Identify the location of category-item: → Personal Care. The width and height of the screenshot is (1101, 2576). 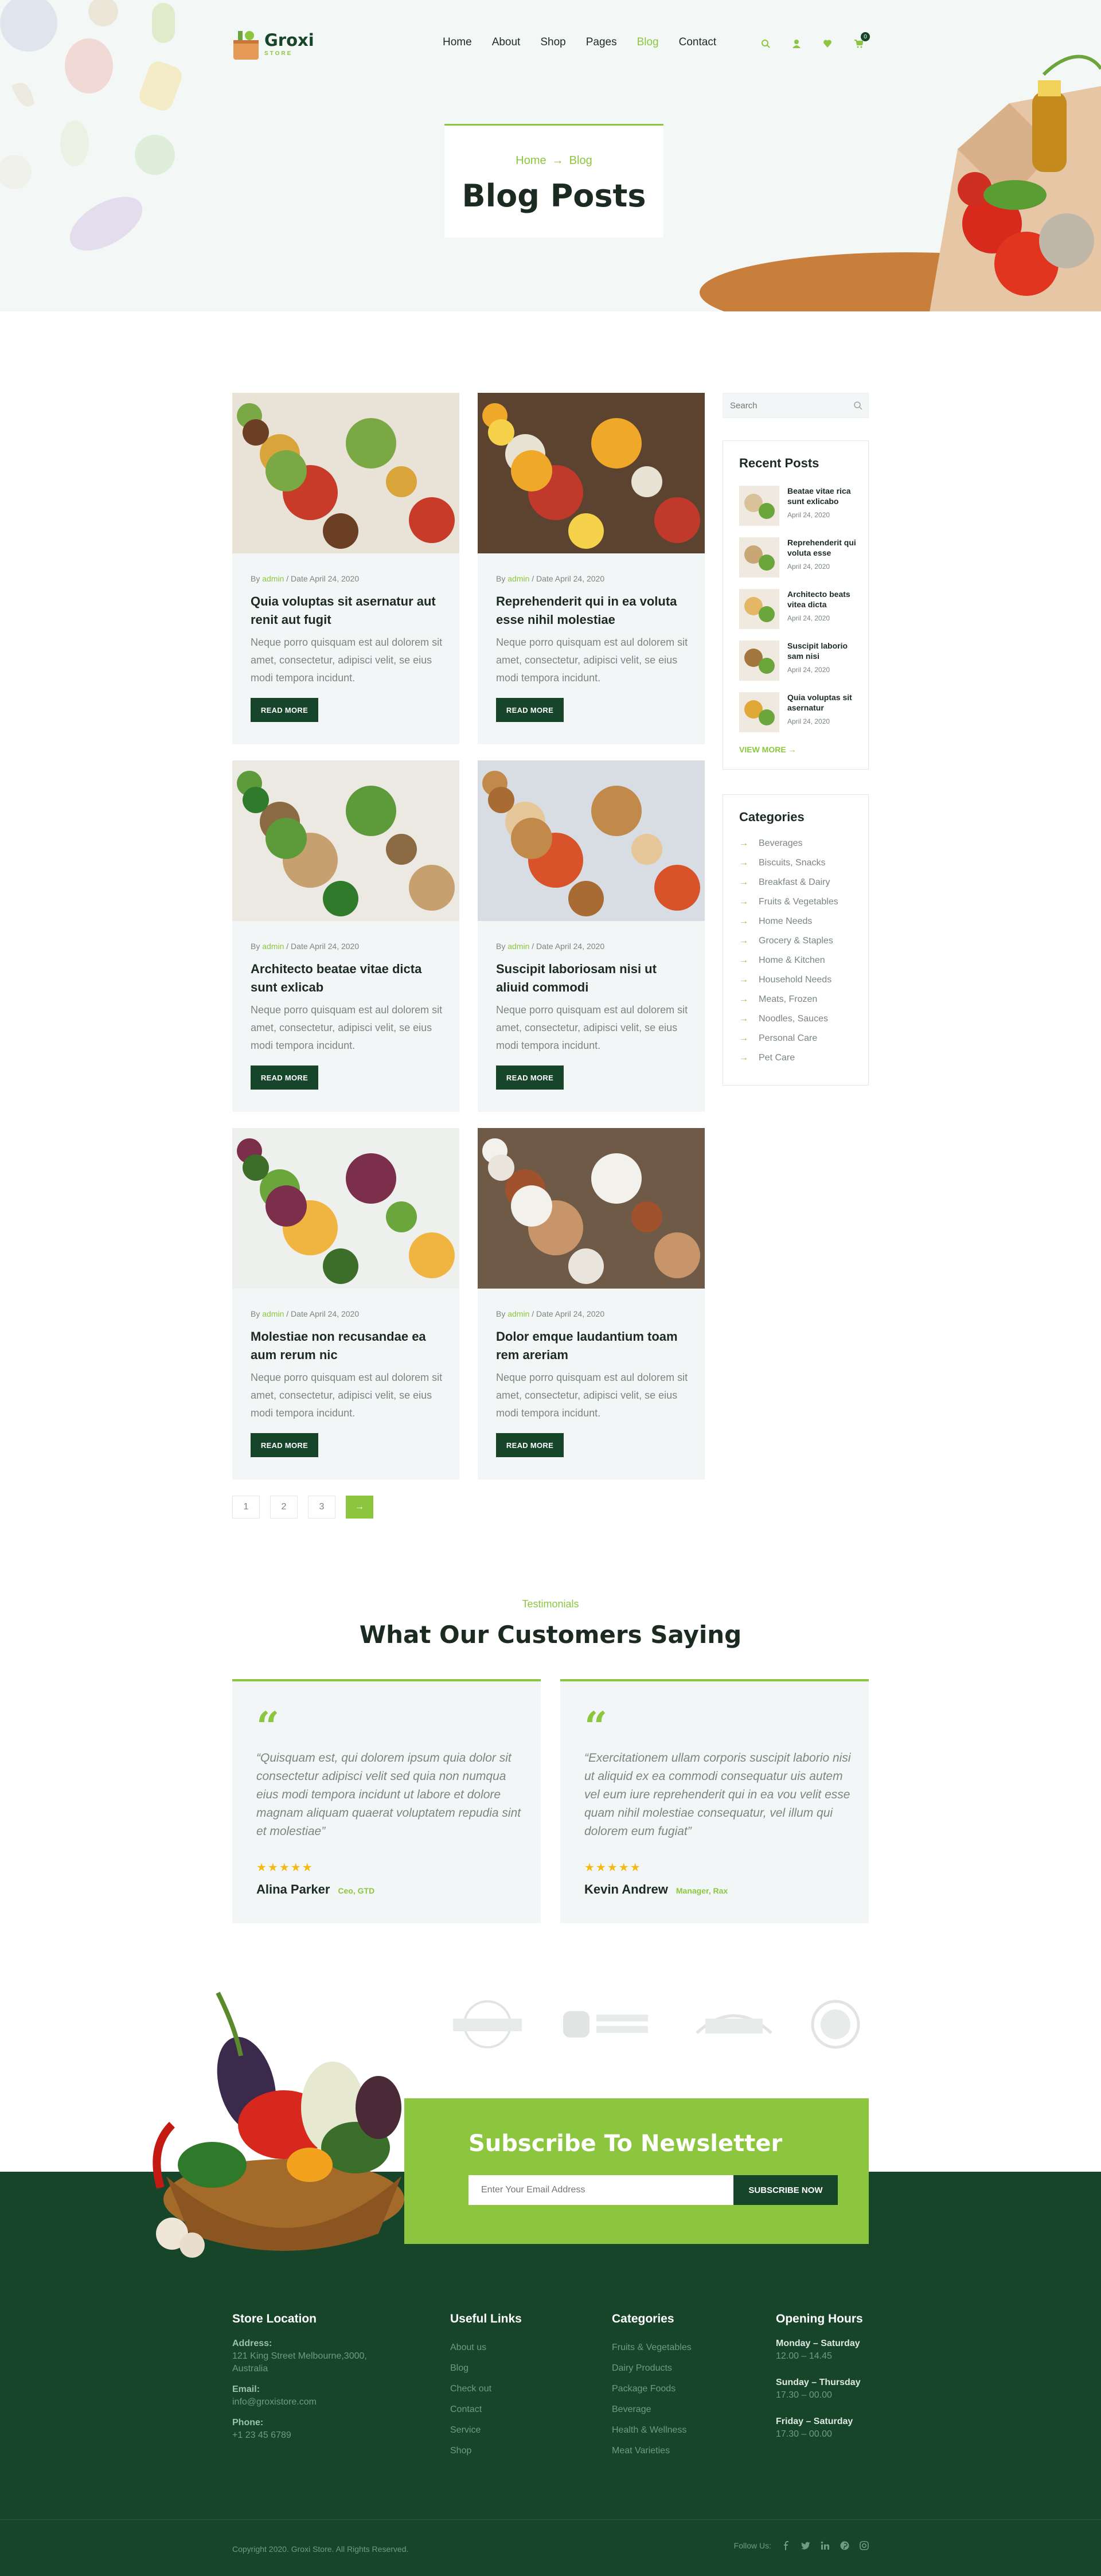
(778, 1039).